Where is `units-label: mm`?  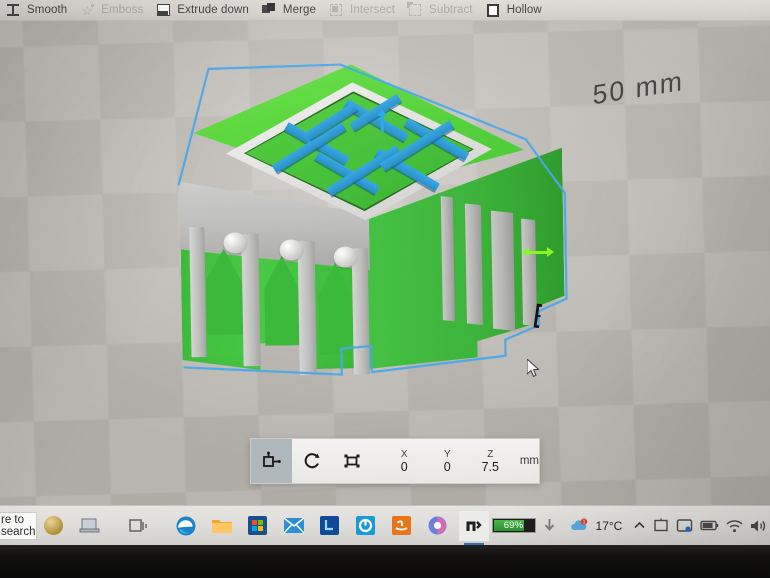
units-label: mm is located at coordinates (529, 461).